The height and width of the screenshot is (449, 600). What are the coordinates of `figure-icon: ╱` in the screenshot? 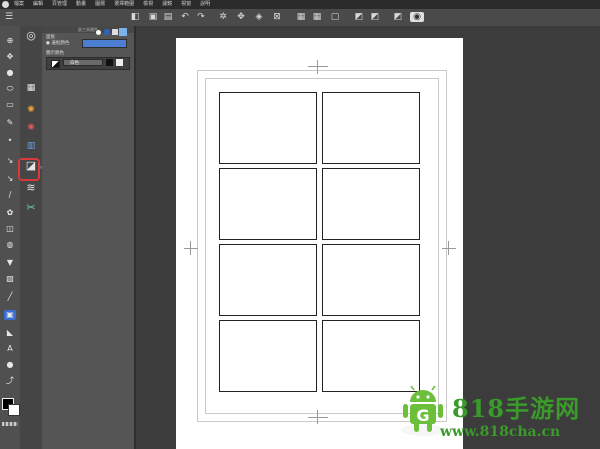 It's located at (10, 297).